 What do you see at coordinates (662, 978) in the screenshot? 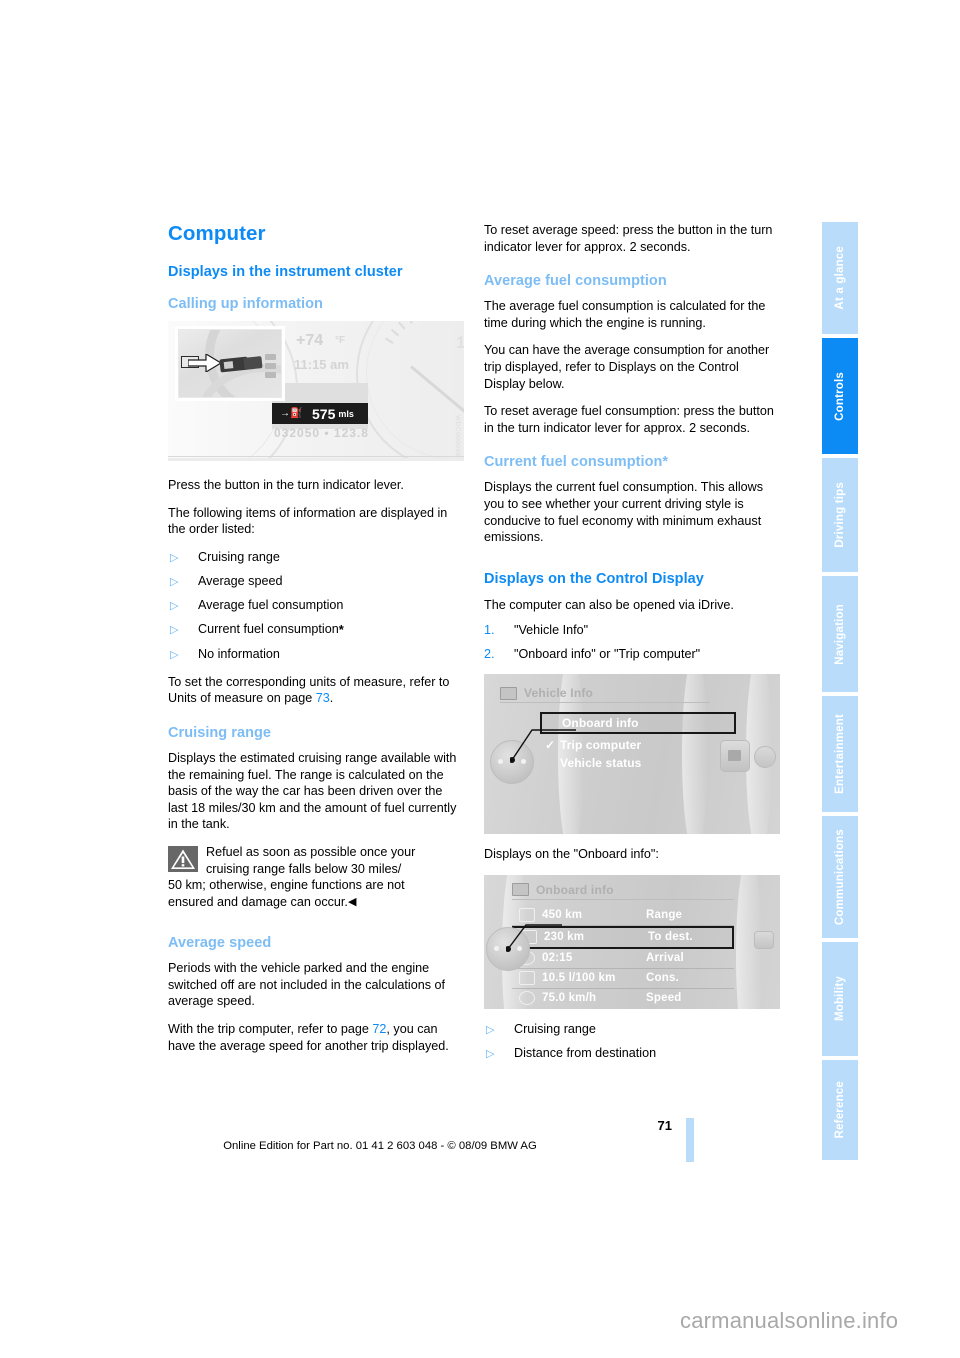
I see `row-label: Cons.` at bounding box center [662, 978].